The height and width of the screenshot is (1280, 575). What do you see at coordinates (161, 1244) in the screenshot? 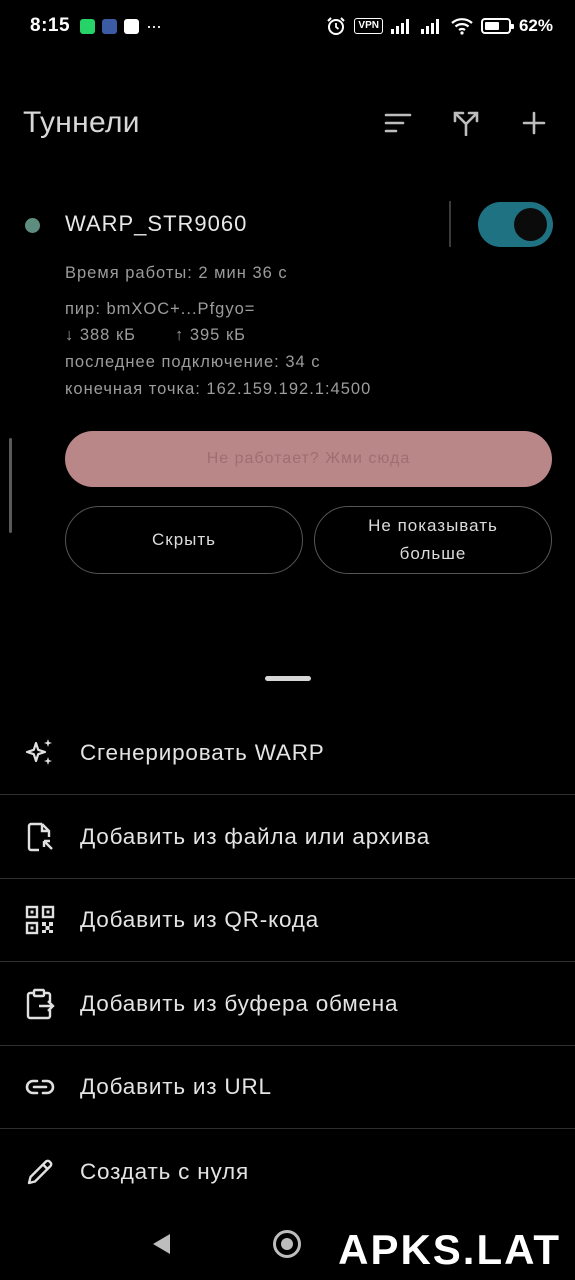
I see `back-icon` at bounding box center [161, 1244].